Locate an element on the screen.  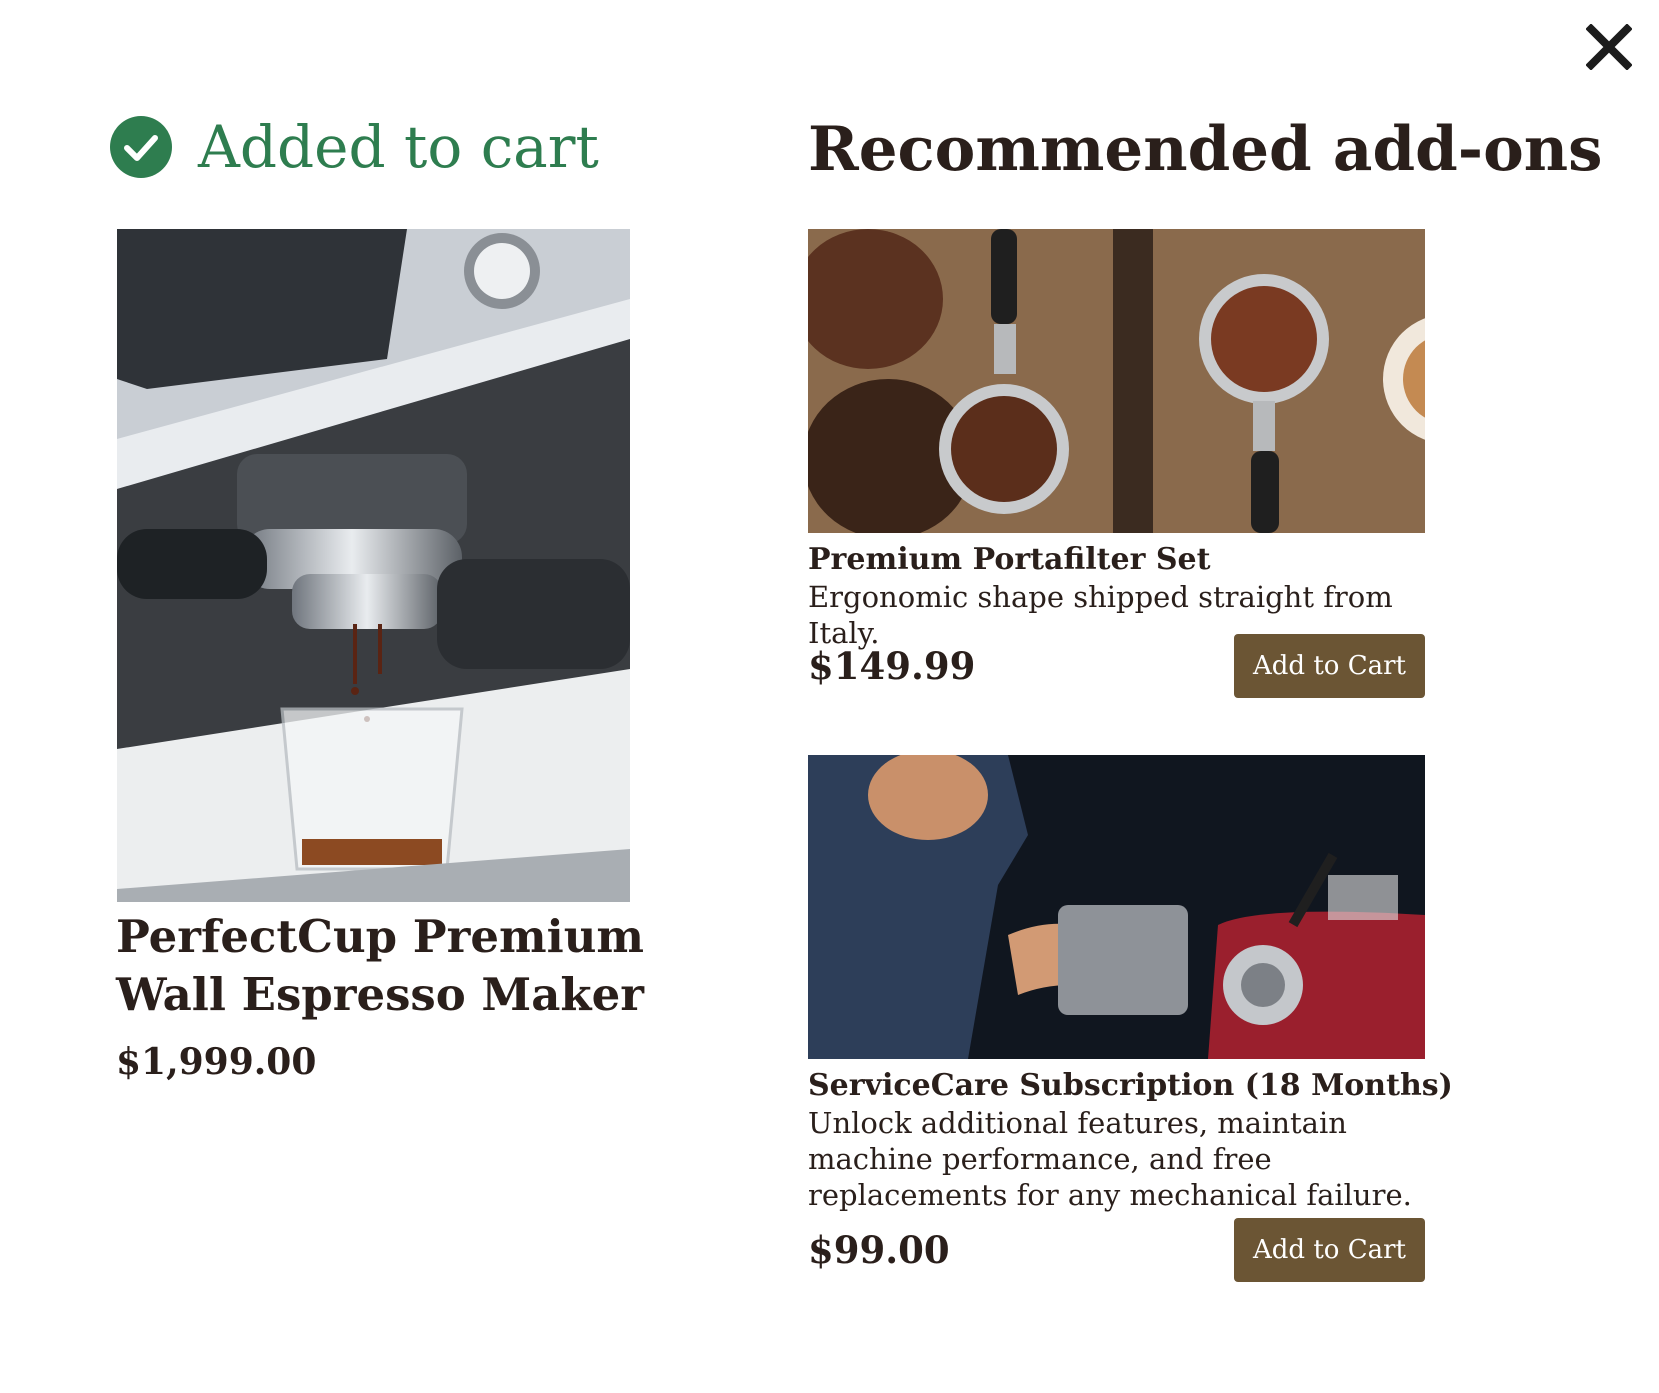
recommendation-price: $149.99 is located at coordinates (892, 666).